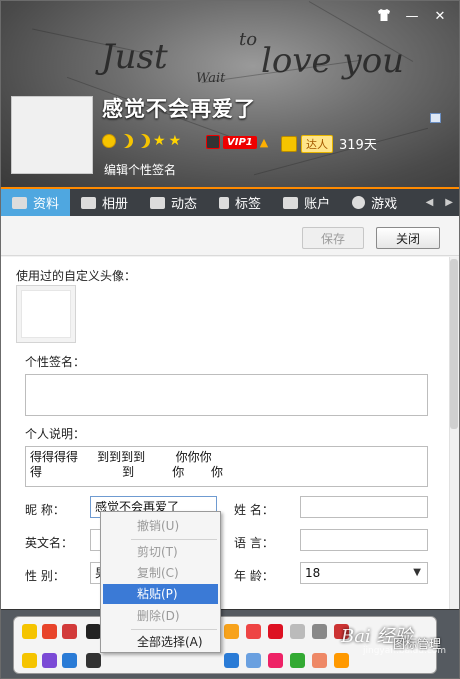 Image resolution: width=460 pixels, height=679 pixels. What do you see at coordinates (359, 202) in the screenshot?
I see `game-icon` at bounding box center [359, 202].